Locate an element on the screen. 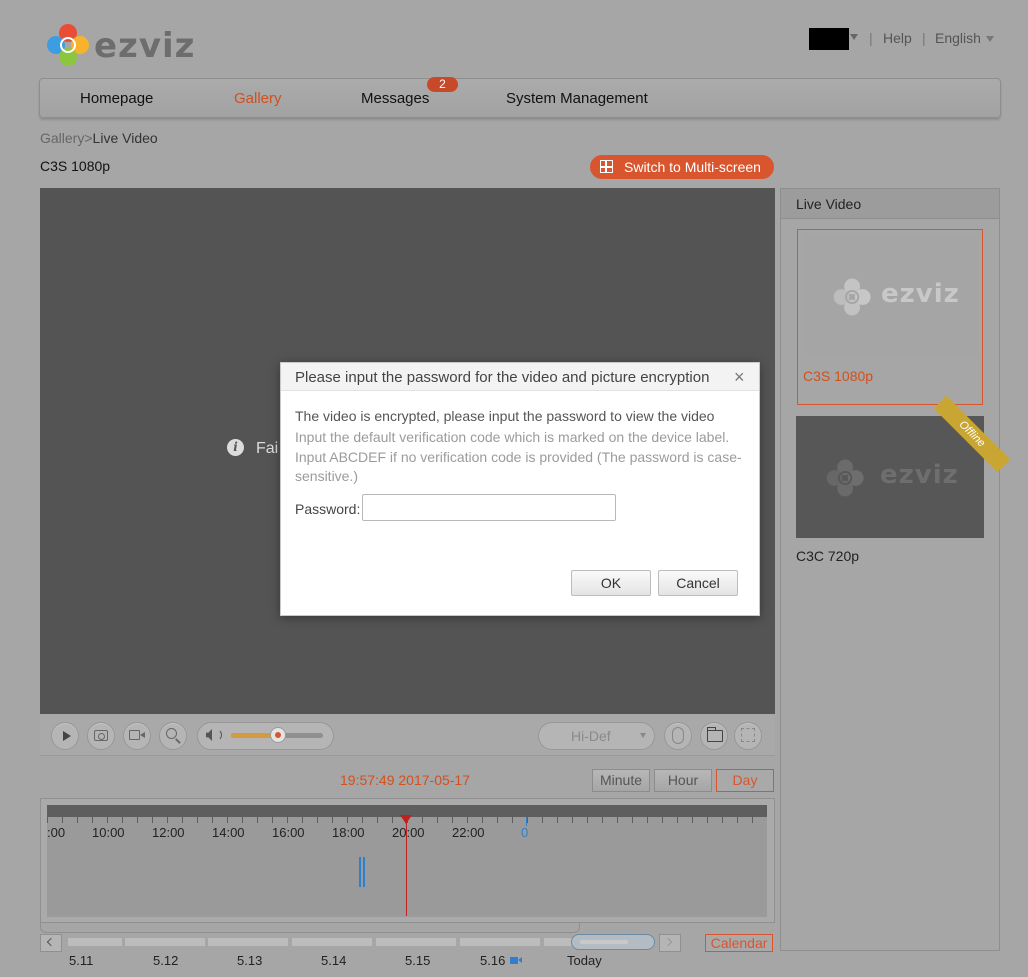 Image resolution: width=1028 pixels, height=977 pixels. video-record-icon is located at coordinates (137, 735).